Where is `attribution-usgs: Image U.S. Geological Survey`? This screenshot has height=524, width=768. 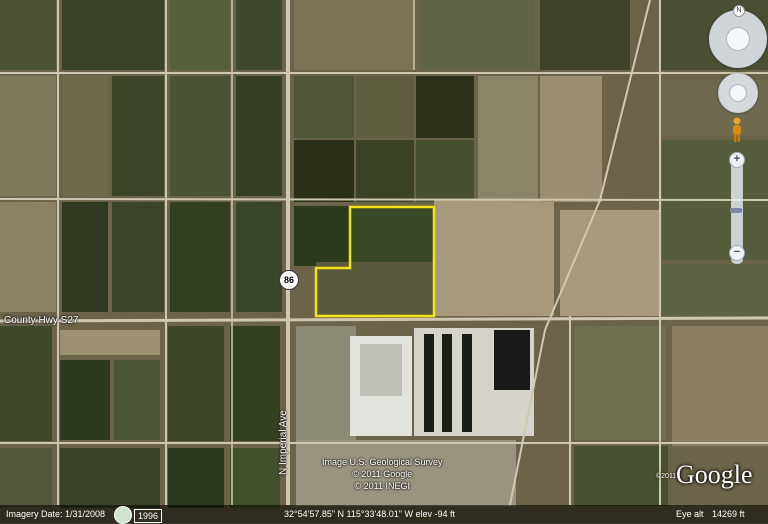 attribution-usgs: Image U.S. Geological Survey is located at coordinates (382, 462).